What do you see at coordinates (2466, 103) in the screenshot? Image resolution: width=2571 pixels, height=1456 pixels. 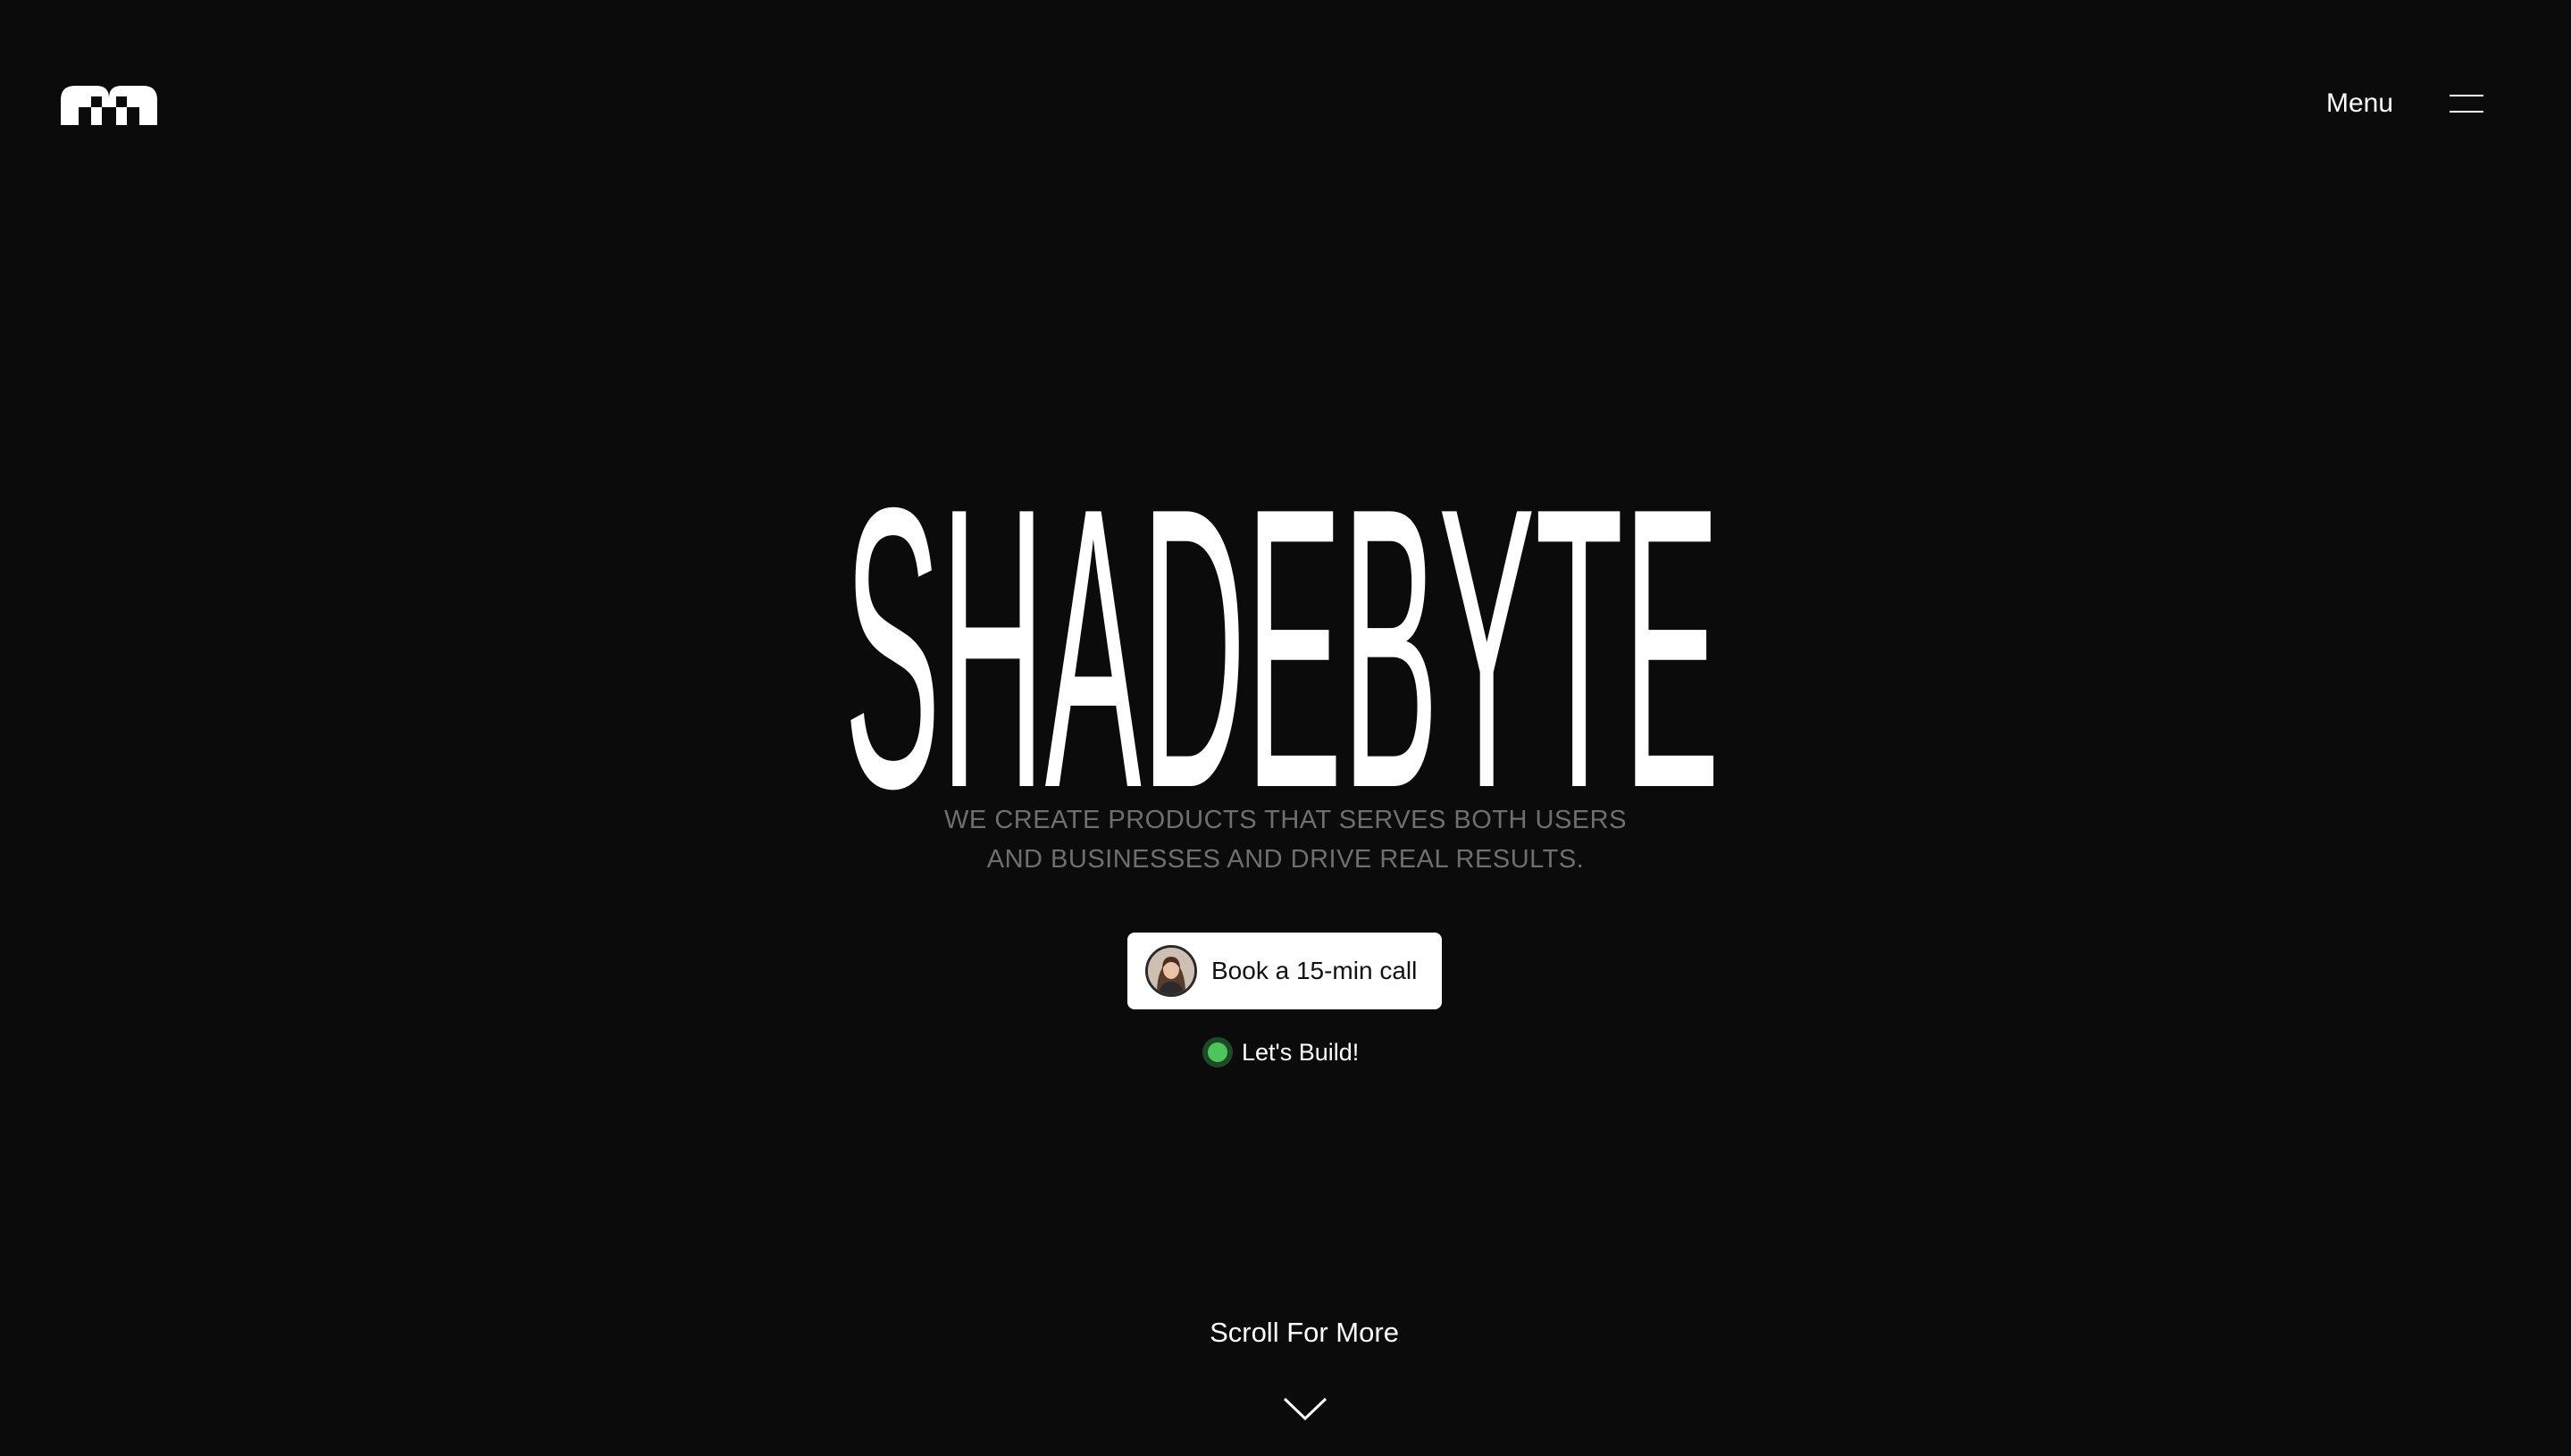 I see `hamburger-icon` at bounding box center [2466, 103].